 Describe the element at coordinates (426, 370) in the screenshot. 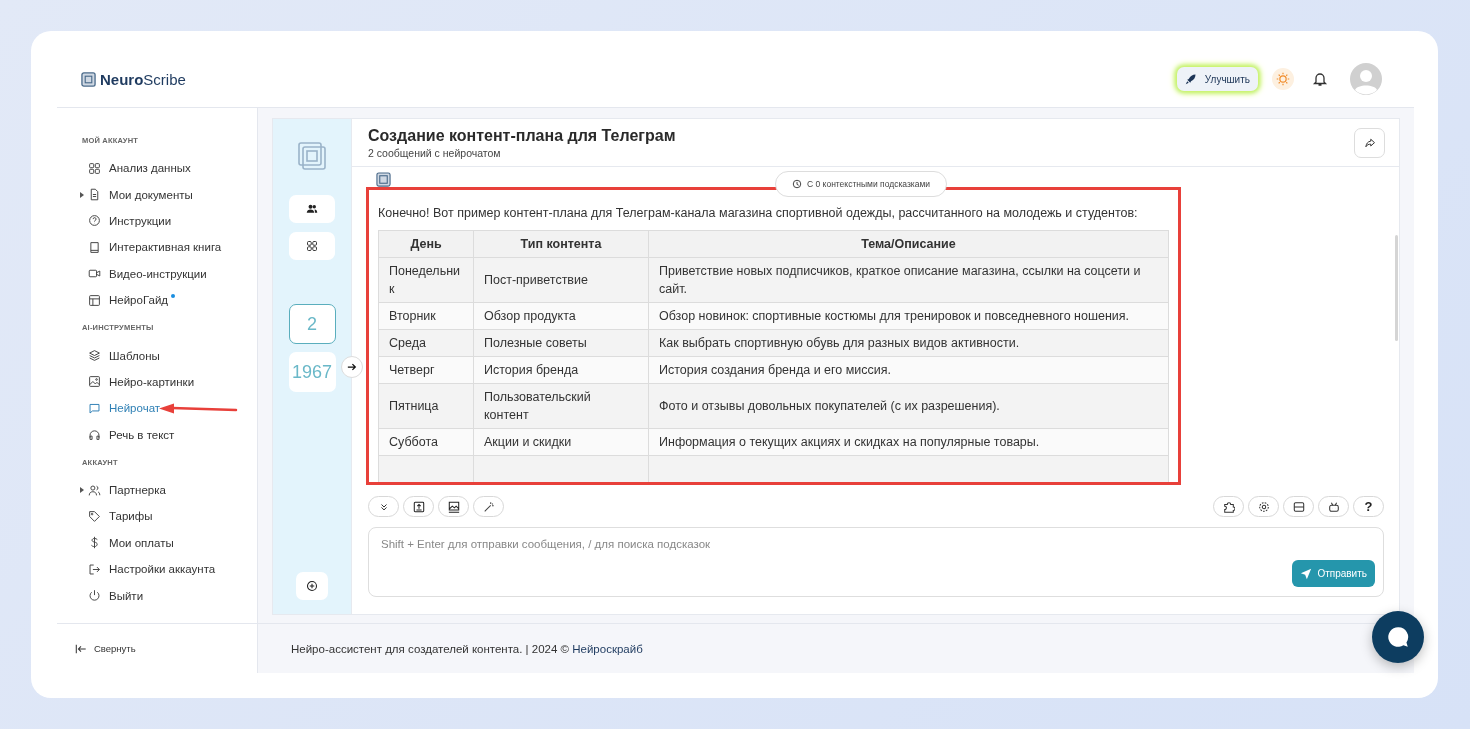

I see `table-cell: Четверг` at that location.